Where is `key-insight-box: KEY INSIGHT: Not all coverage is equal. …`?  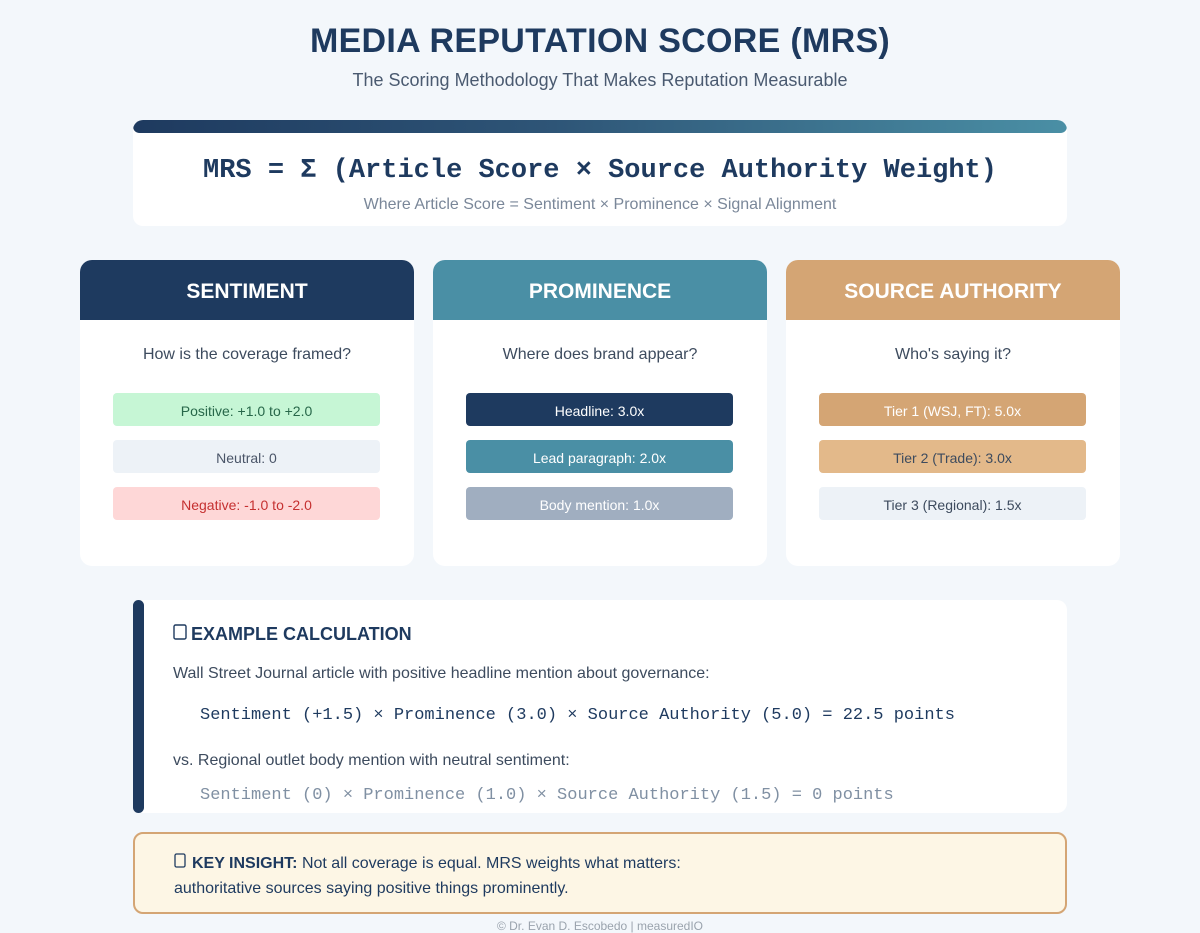
key-insight-box: KEY INSIGHT: Not all coverage is equal. … is located at coordinates (600, 873).